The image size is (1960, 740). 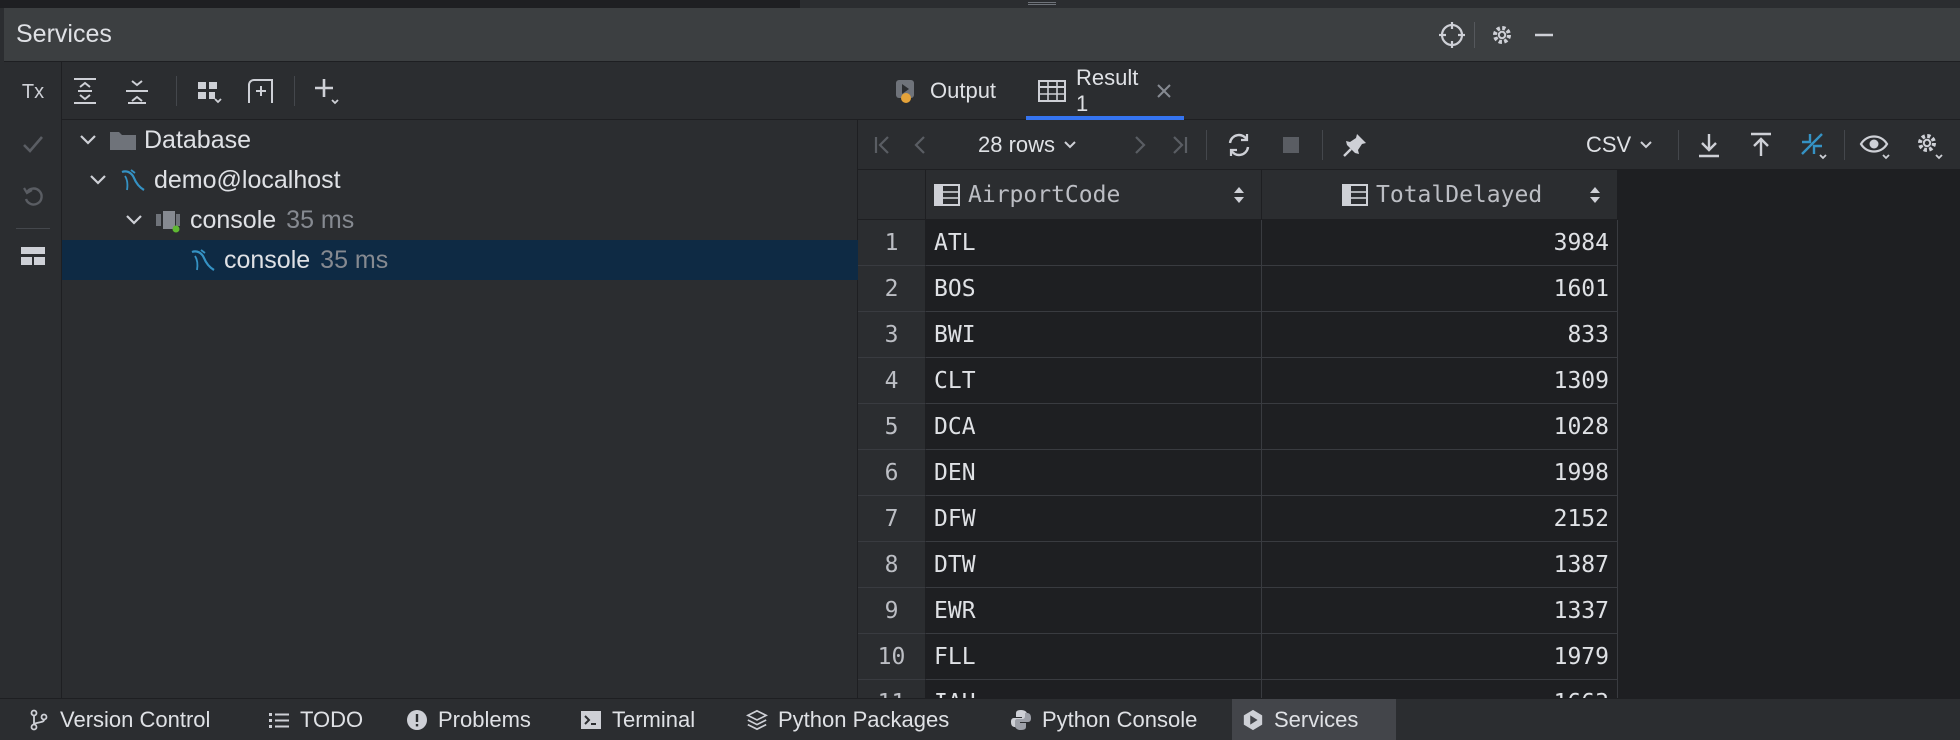 I want to click on row-number: 4, so click(x=892, y=381).